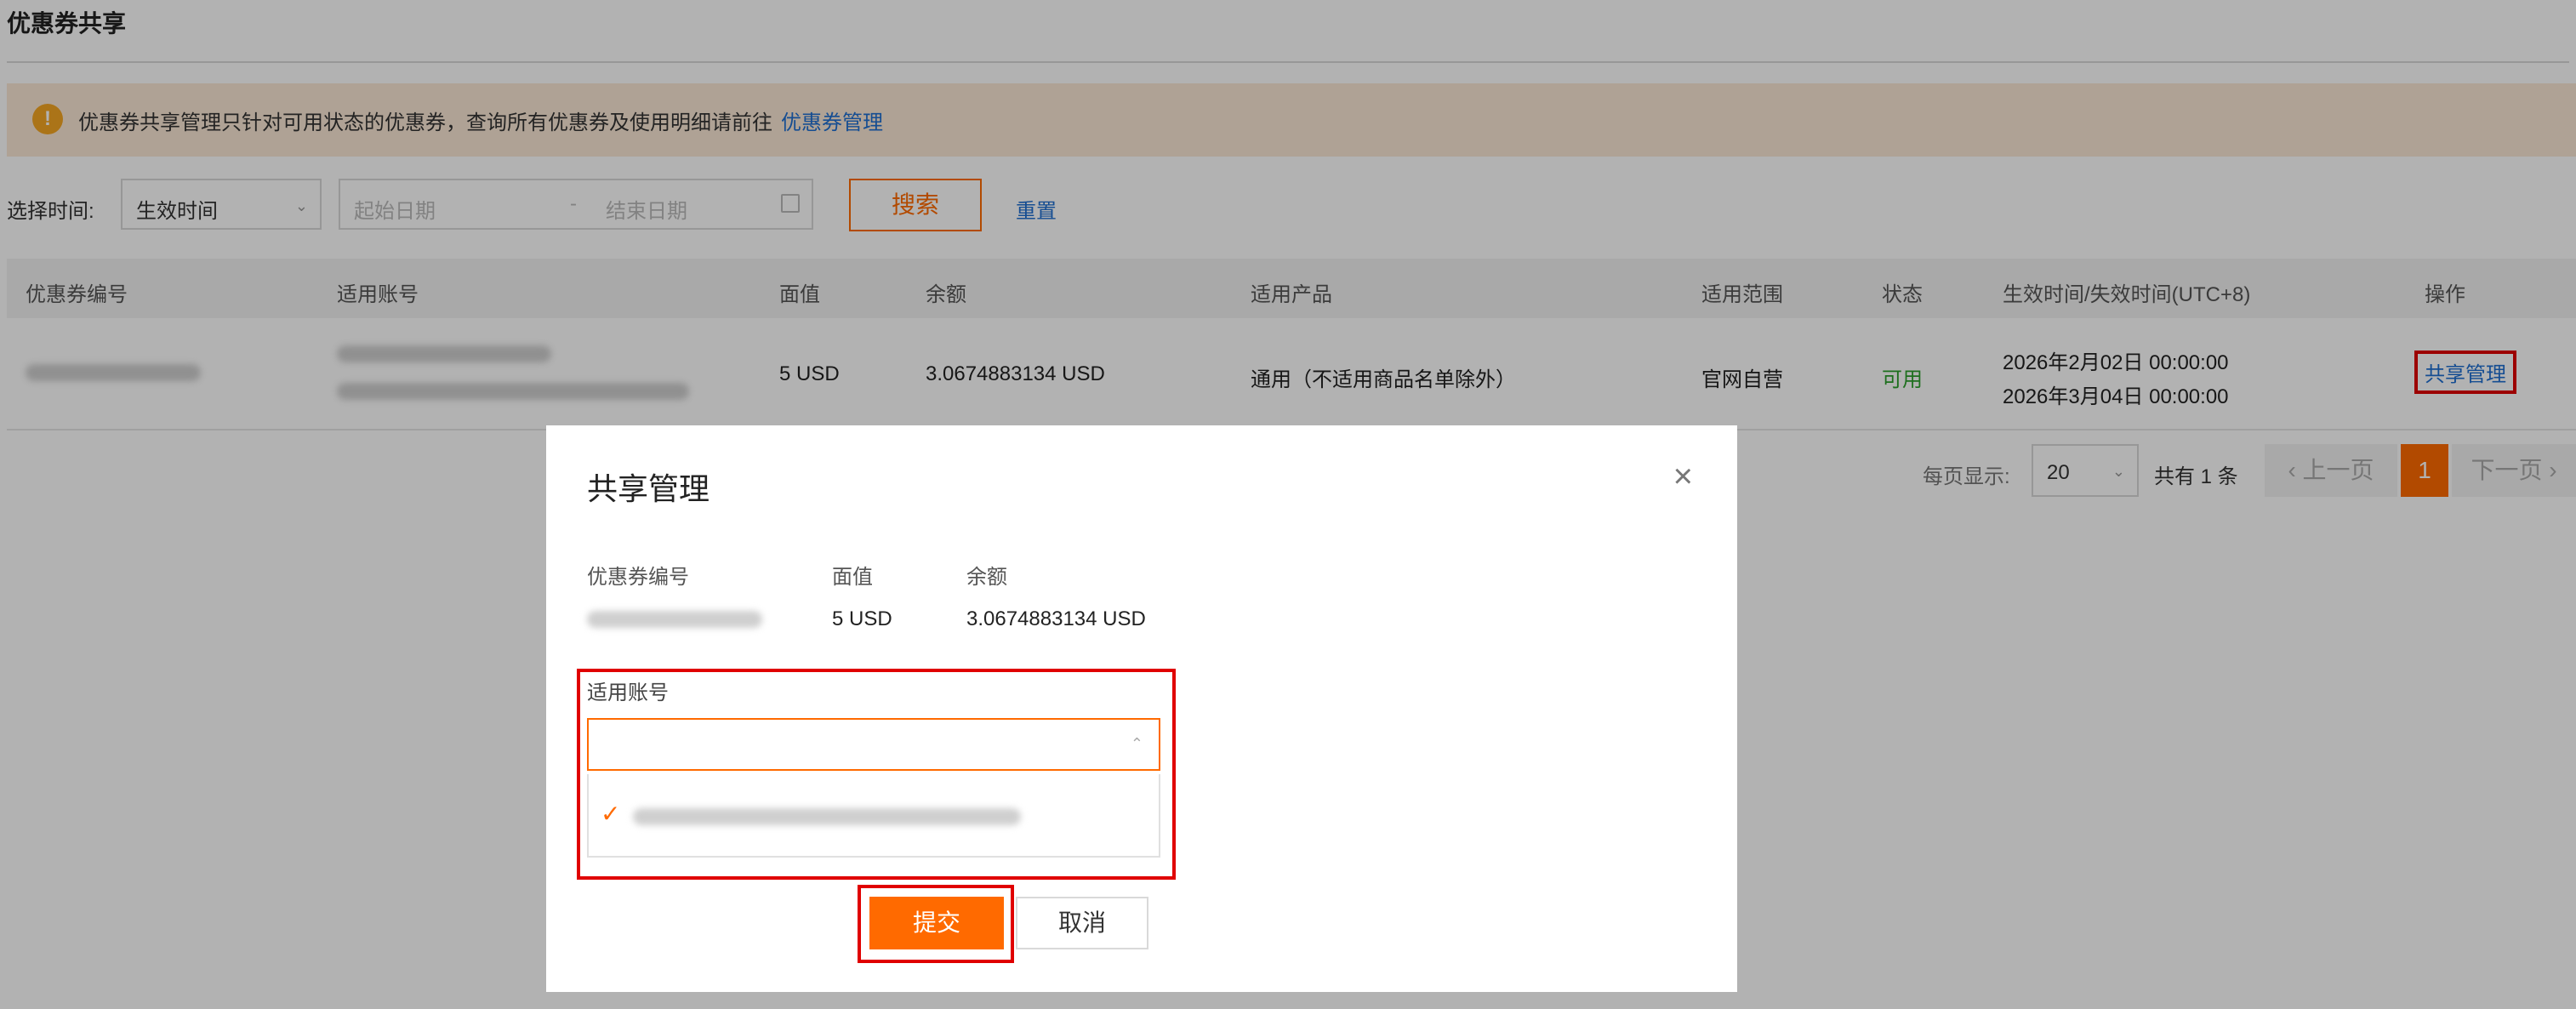 This screenshot has height=1009, width=2576. I want to click on modal-col-coupon-id: 优惠券编号, so click(638, 577).